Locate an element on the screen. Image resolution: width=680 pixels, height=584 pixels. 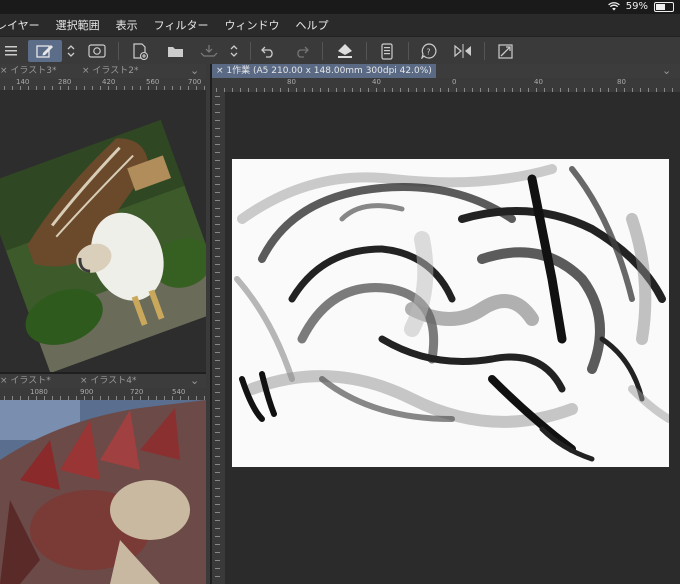
companion-mode-button is located at coordinates (97, 51).